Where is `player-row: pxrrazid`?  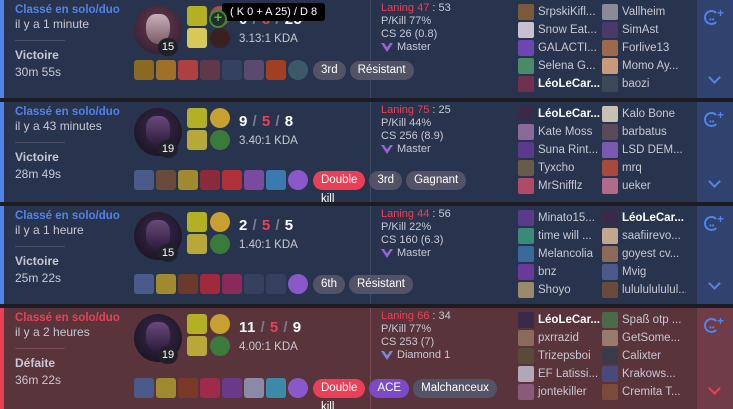 player-row: pxrrazid is located at coordinates (560, 338).